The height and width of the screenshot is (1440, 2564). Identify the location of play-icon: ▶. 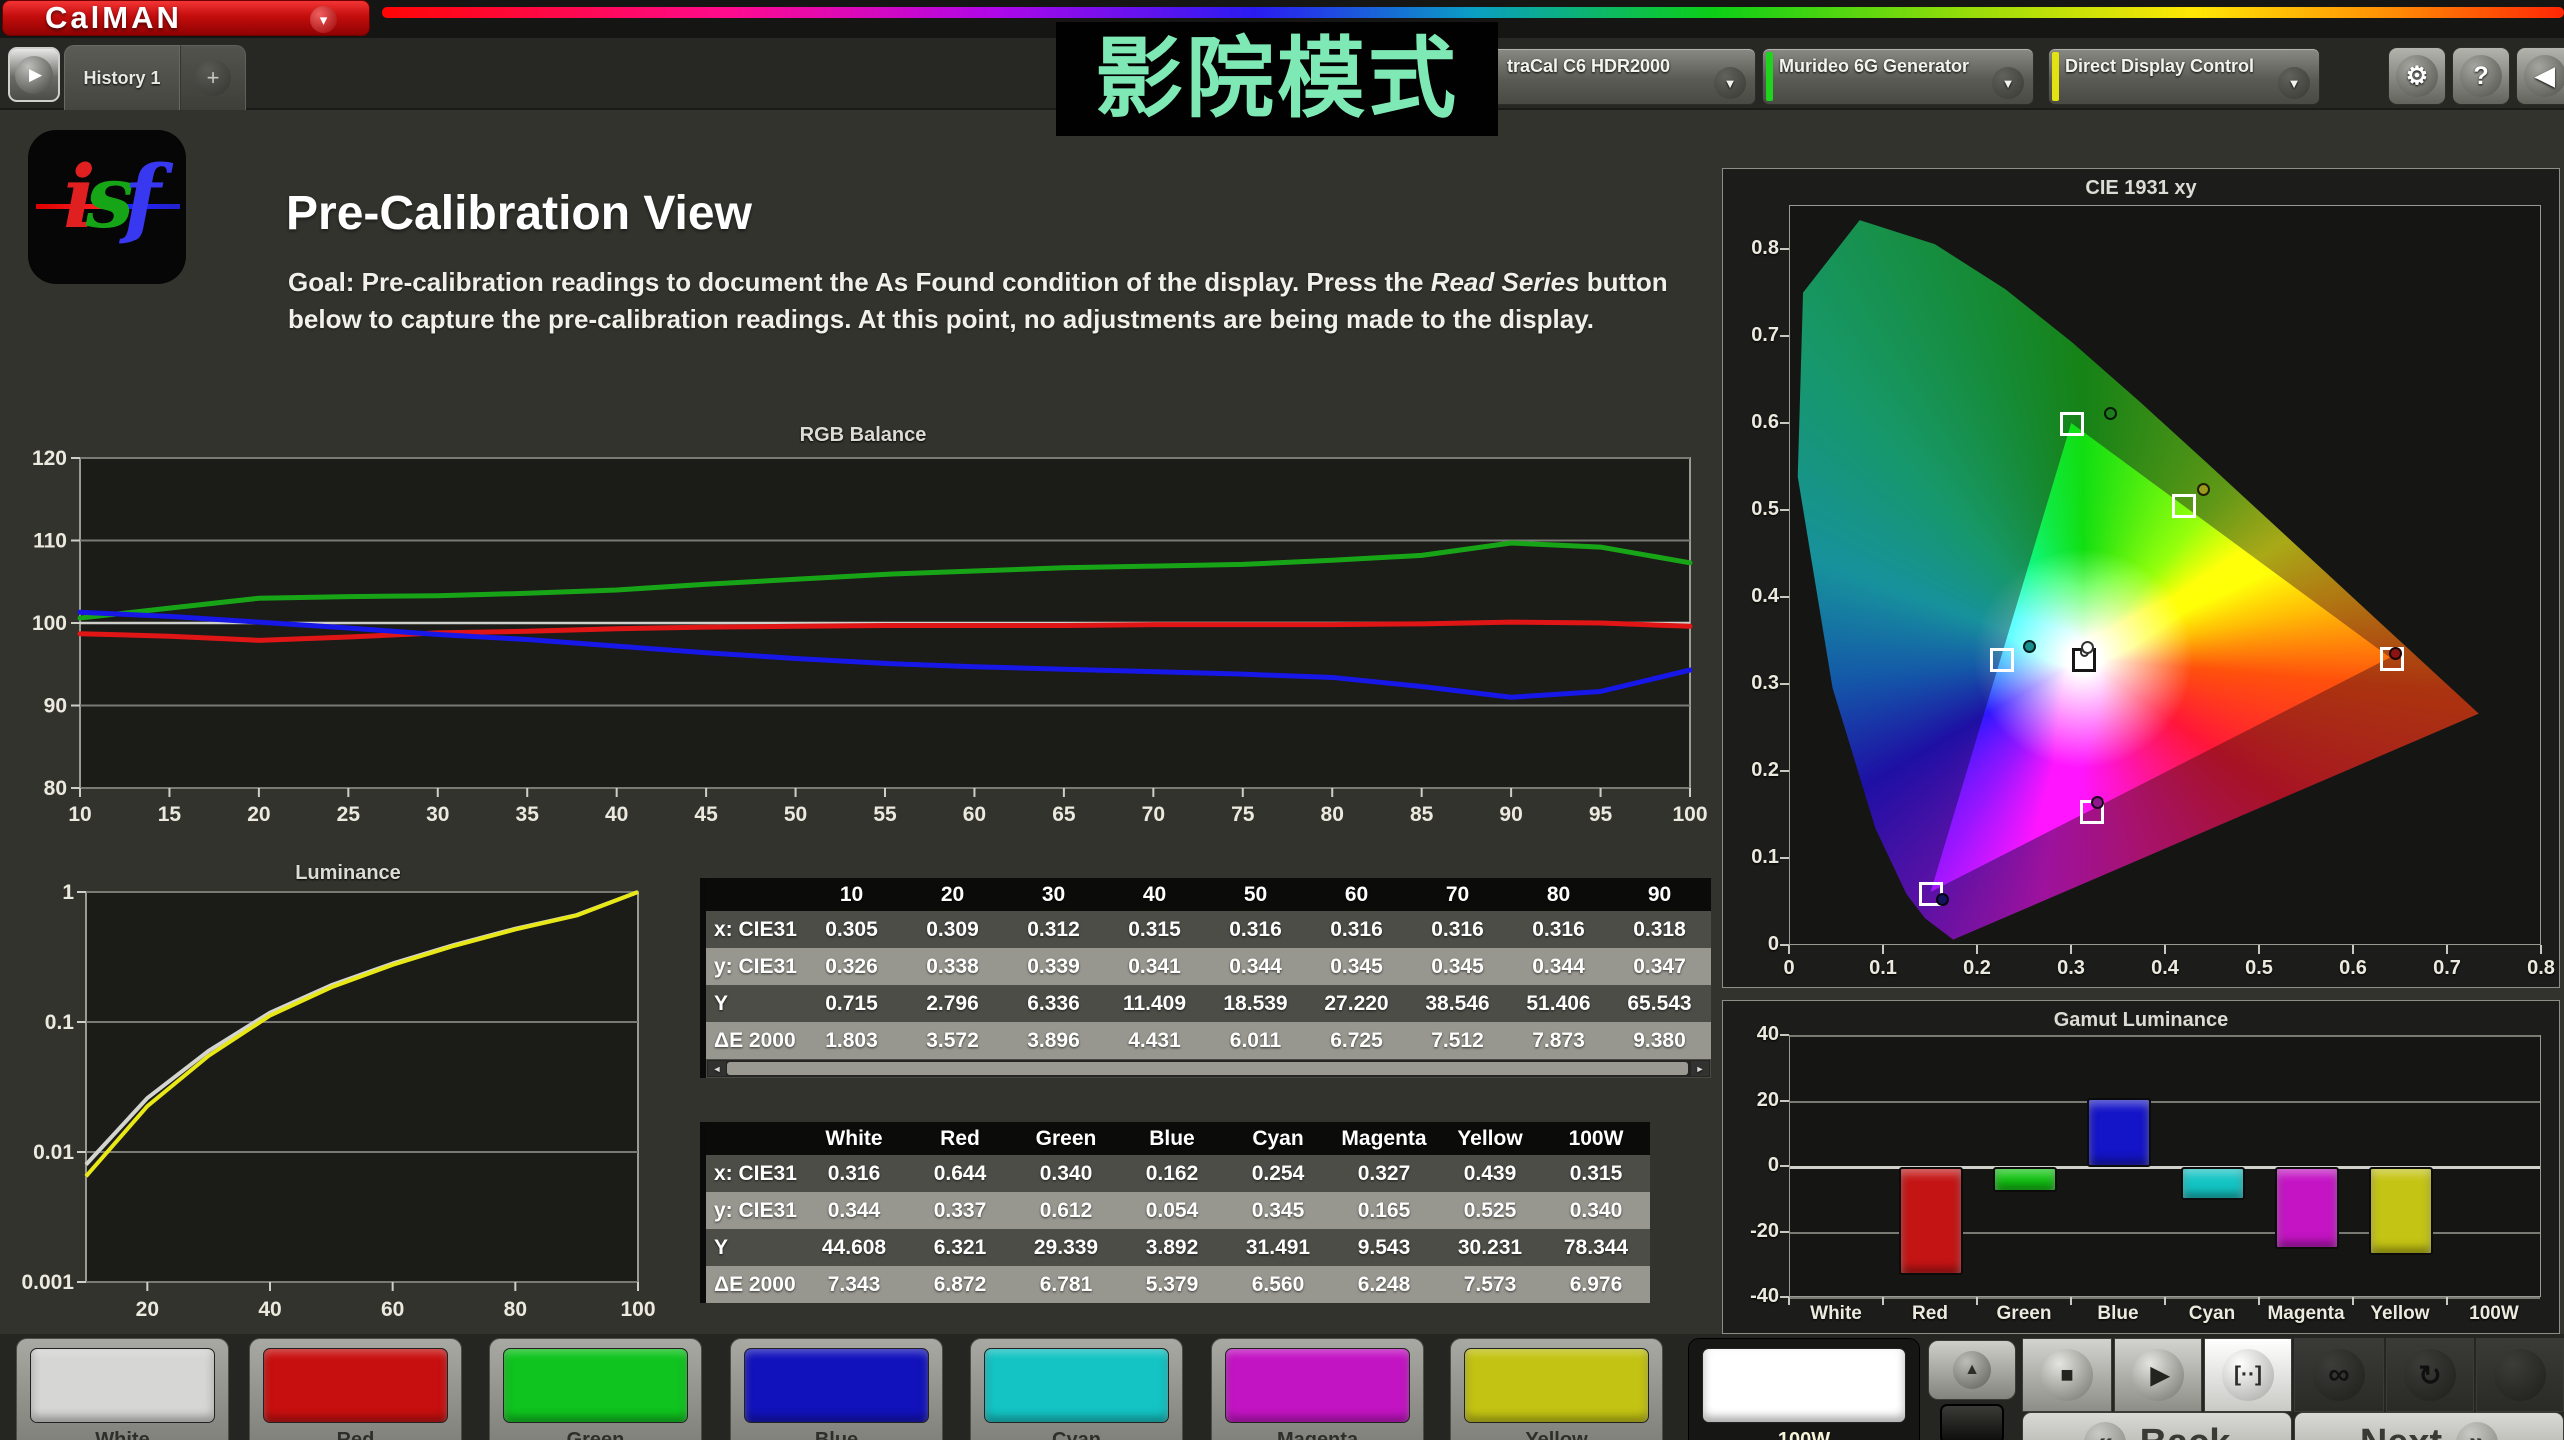
(2158, 1375).